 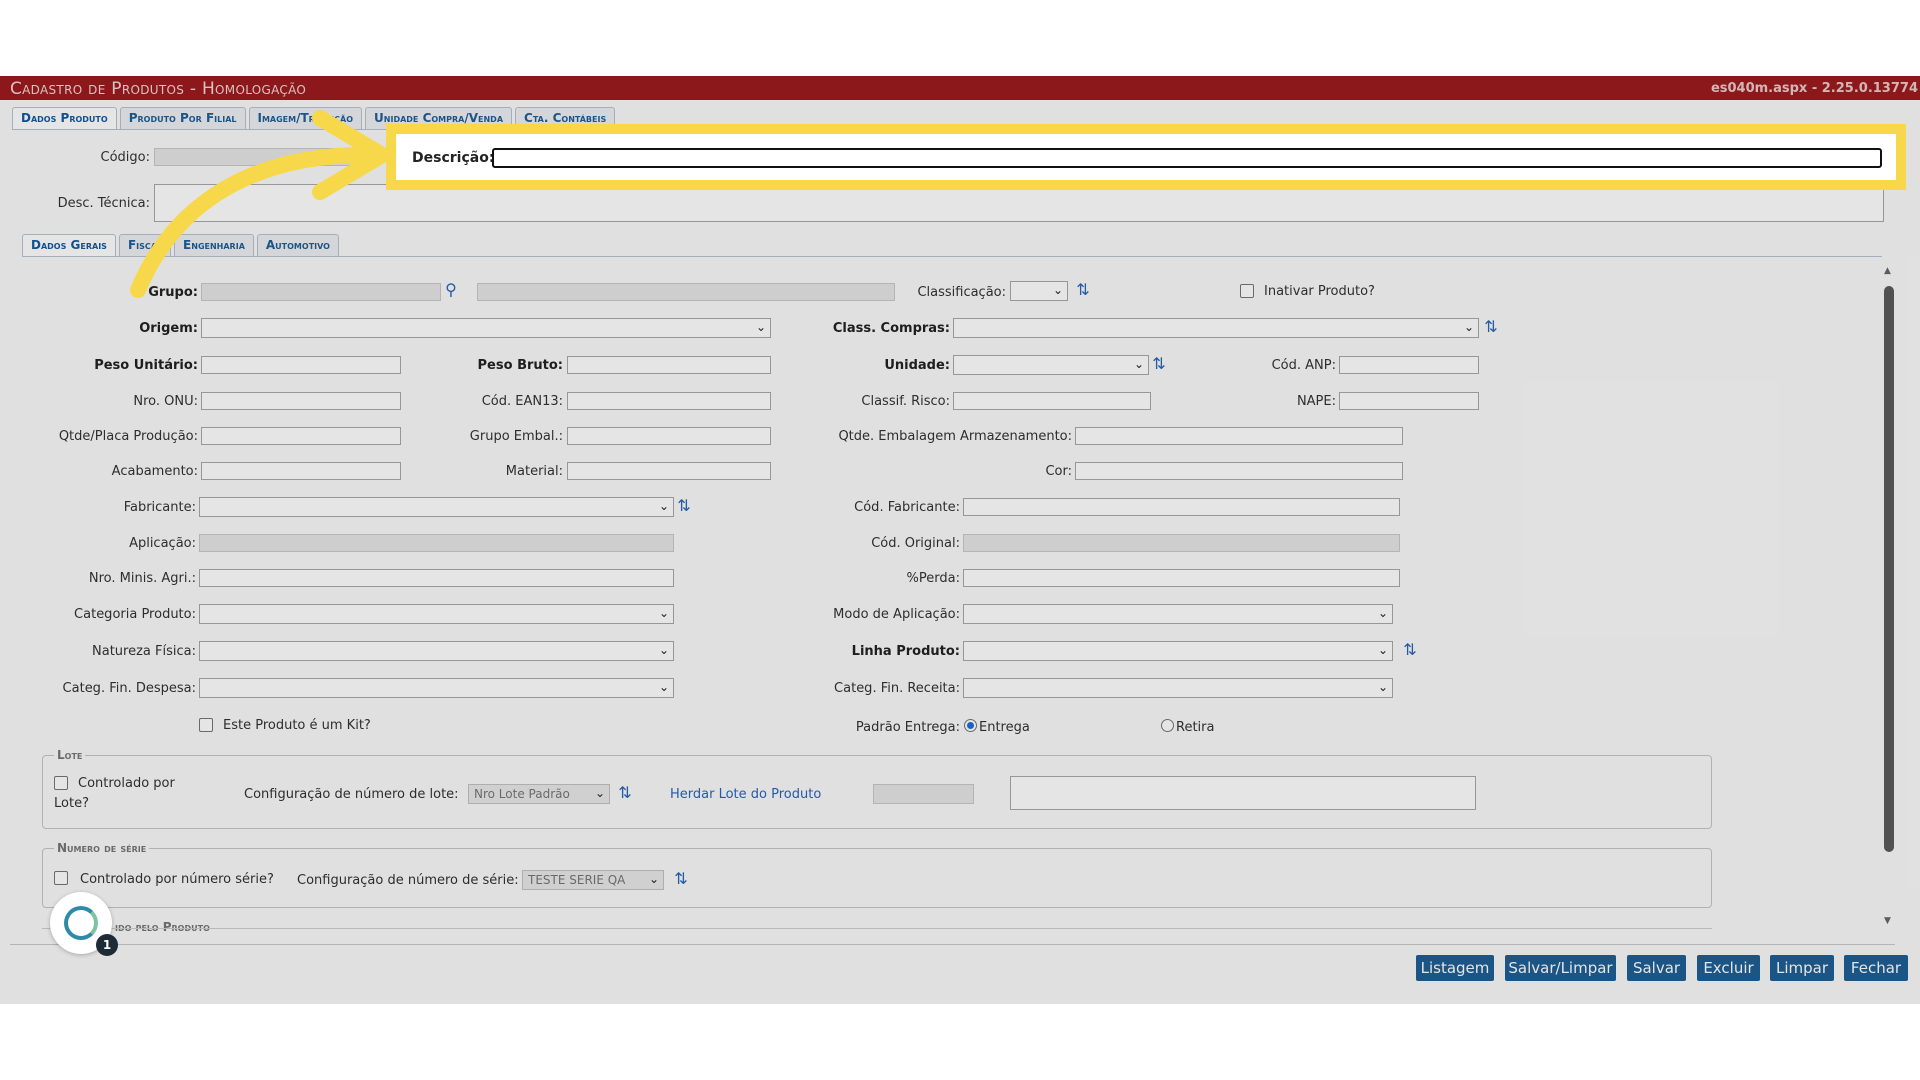 What do you see at coordinates (436, 614) in the screenshot?
I see `categoria-produto-select: ⌄` at bounding box center [436, 614].